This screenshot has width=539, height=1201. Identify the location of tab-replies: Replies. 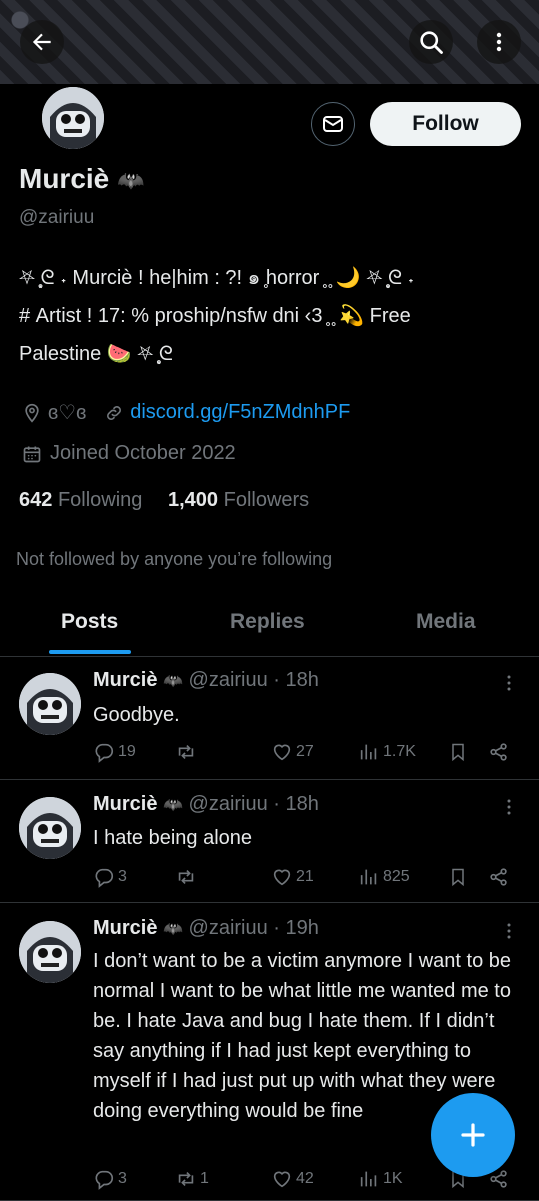
(267, 622).